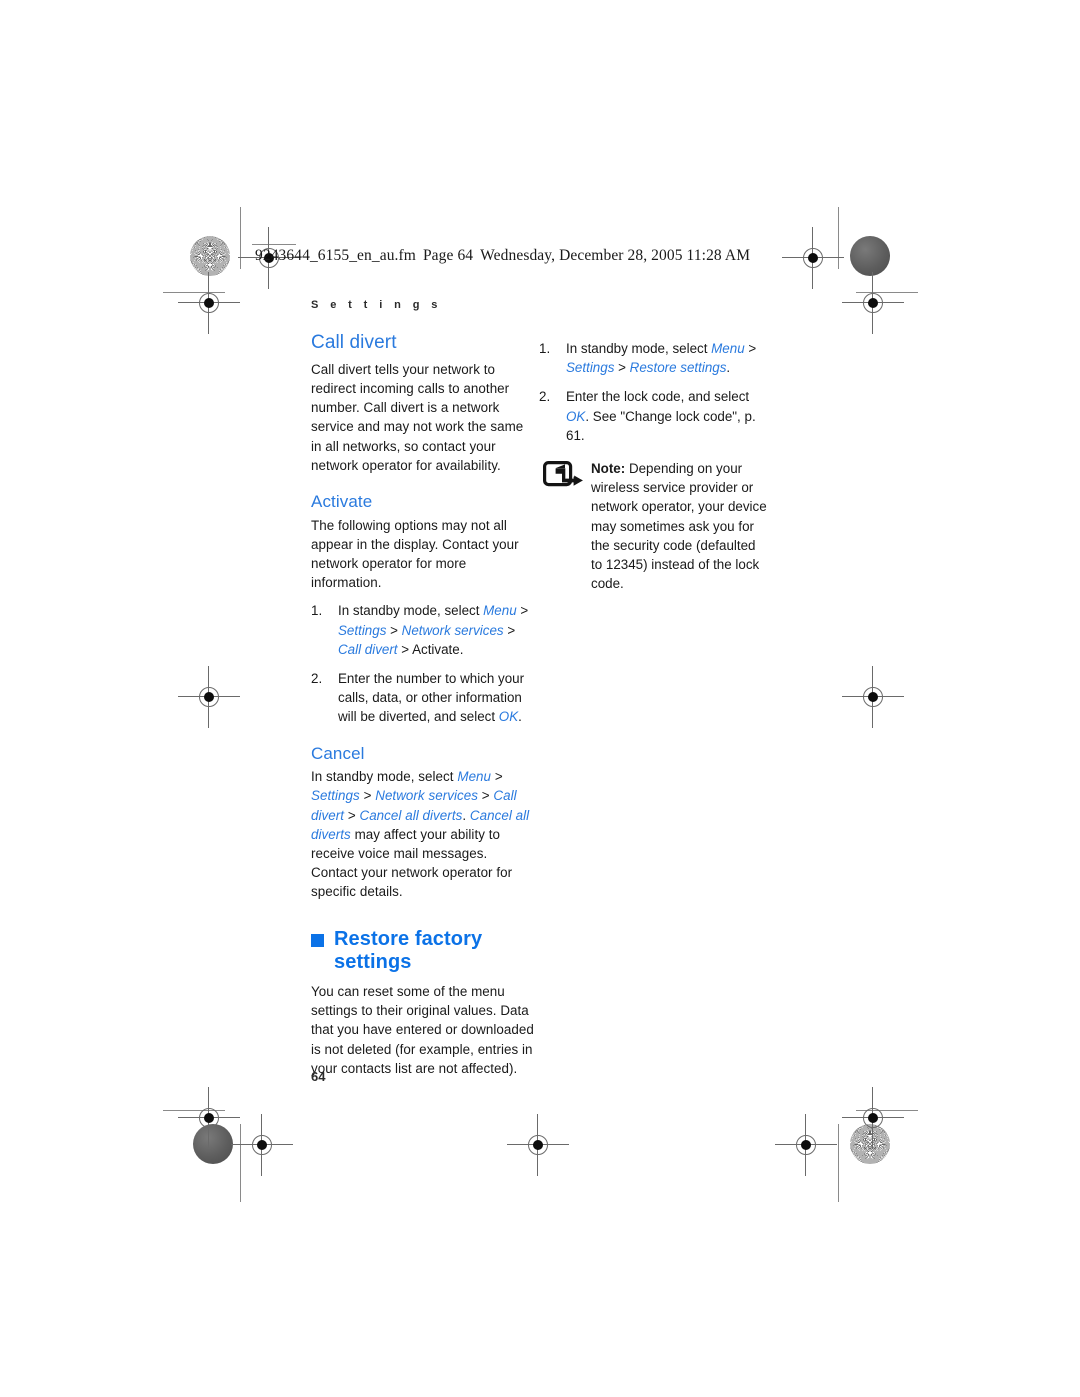 This screenshot has width=1080, height=1397. What do you see at coordinates (209, 303) in the screenshot?
I see `registration-mark-left-upper` at bounding box center [209, 303].